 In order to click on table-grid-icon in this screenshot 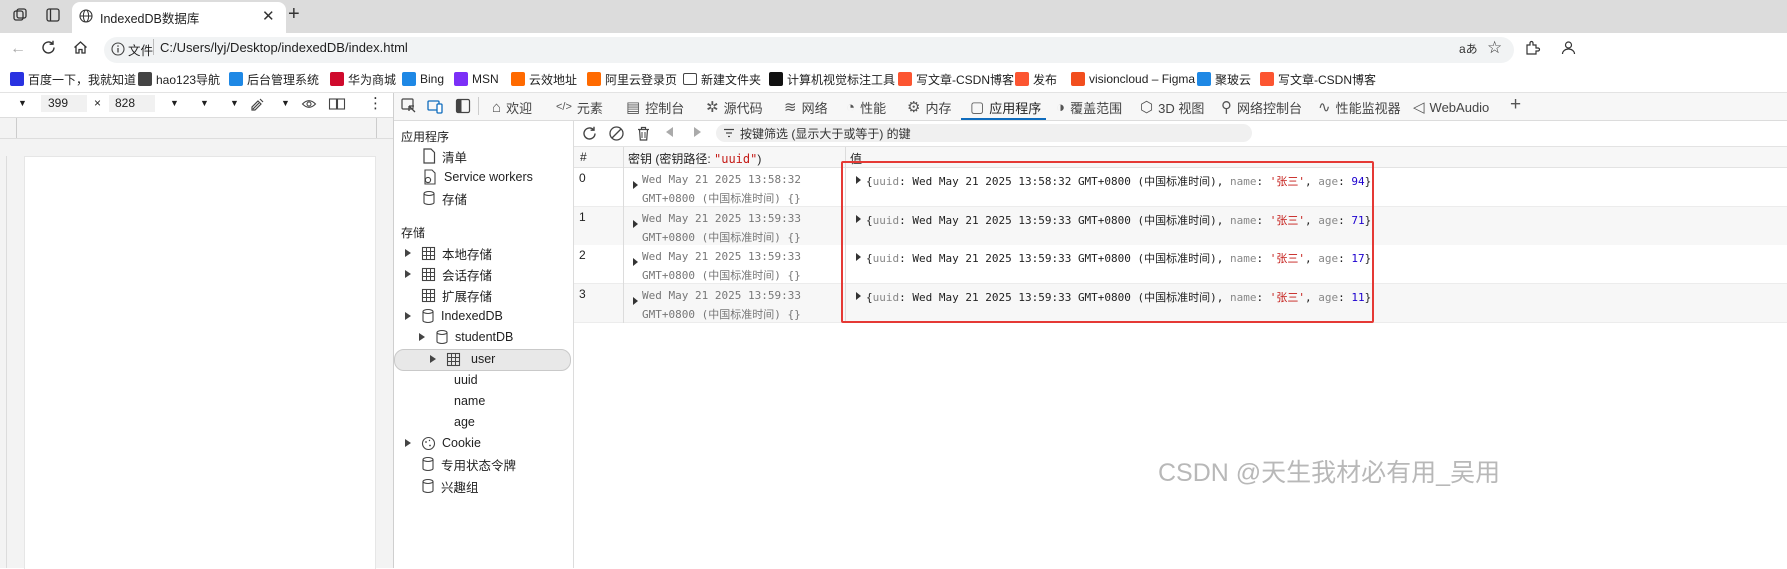, I will do `click(428, 295)`.